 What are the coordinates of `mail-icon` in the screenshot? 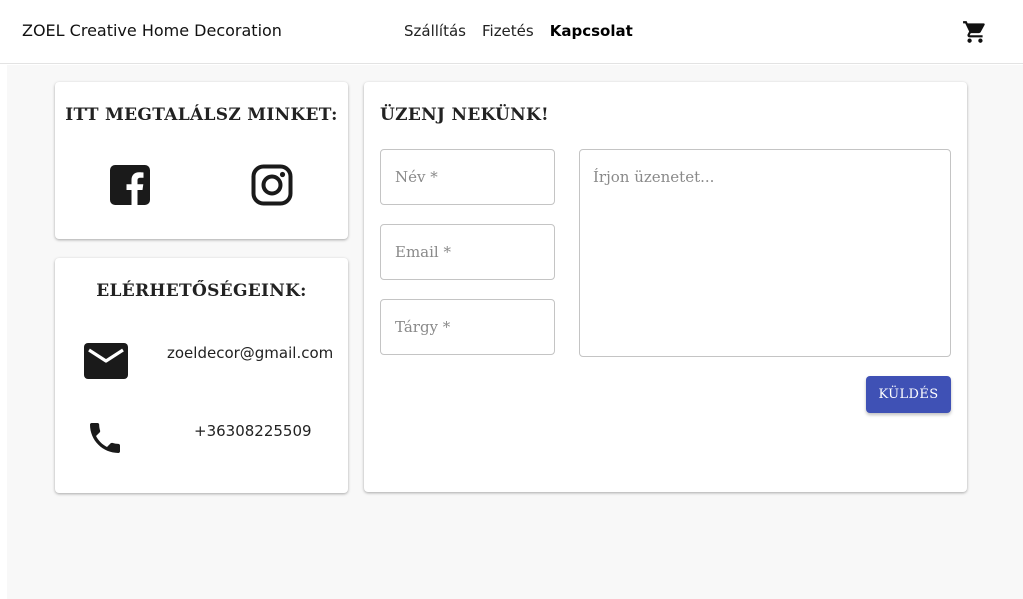 It's located at (106, 361).